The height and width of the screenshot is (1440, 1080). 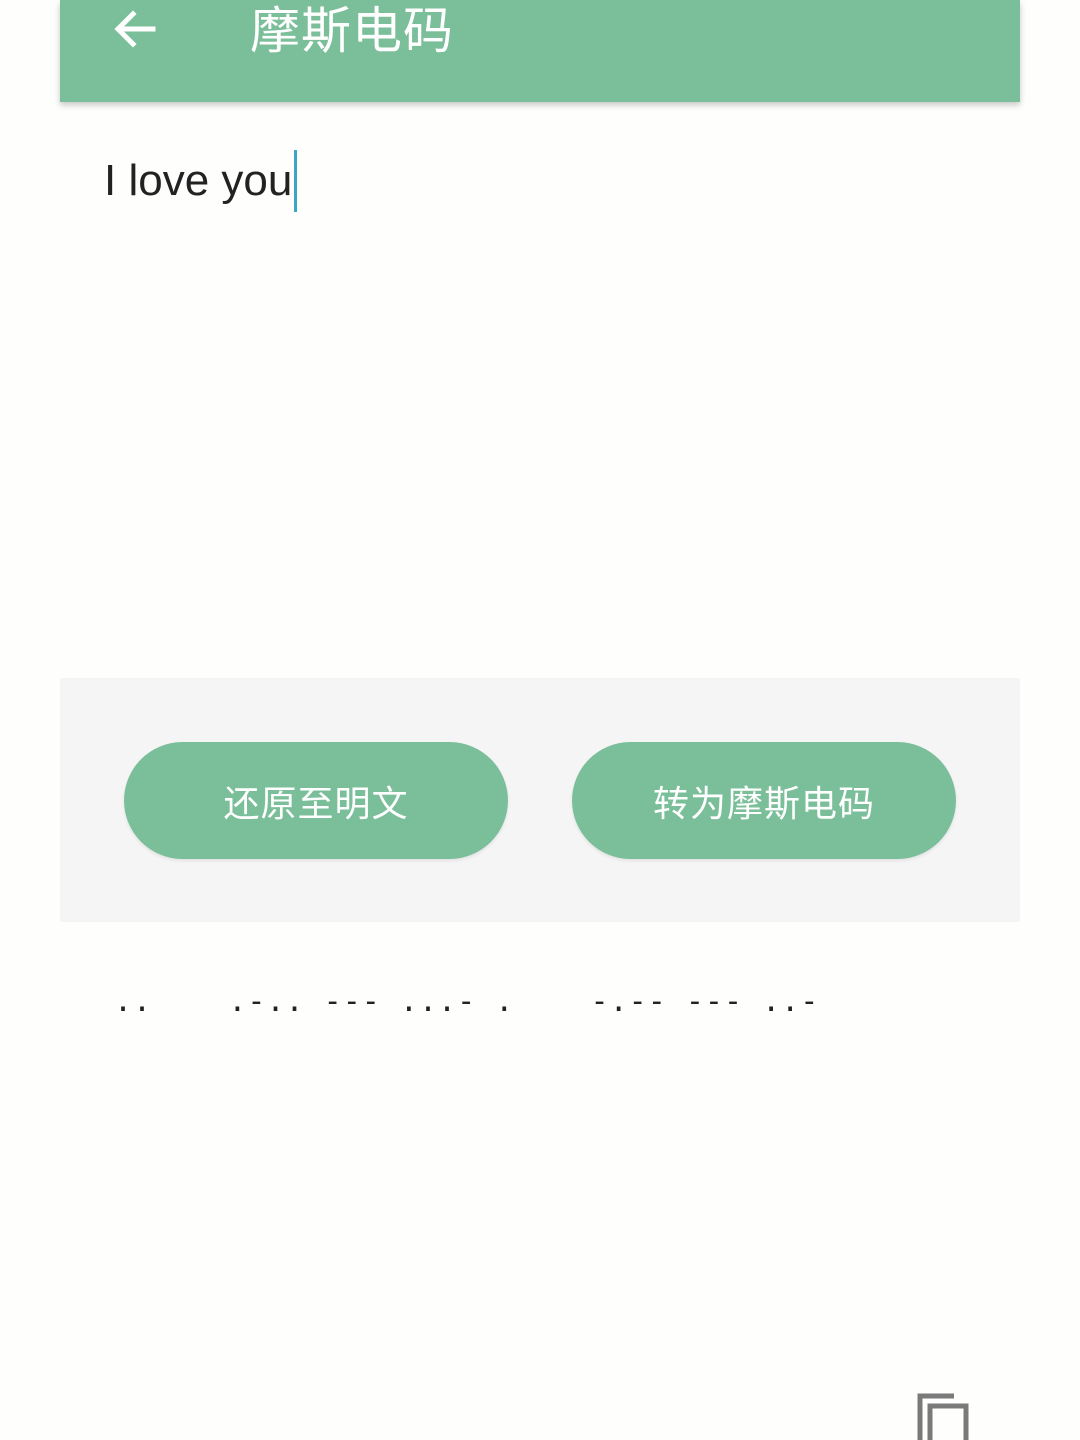 I want to click on text-cursor, so click(x=296, y=181).